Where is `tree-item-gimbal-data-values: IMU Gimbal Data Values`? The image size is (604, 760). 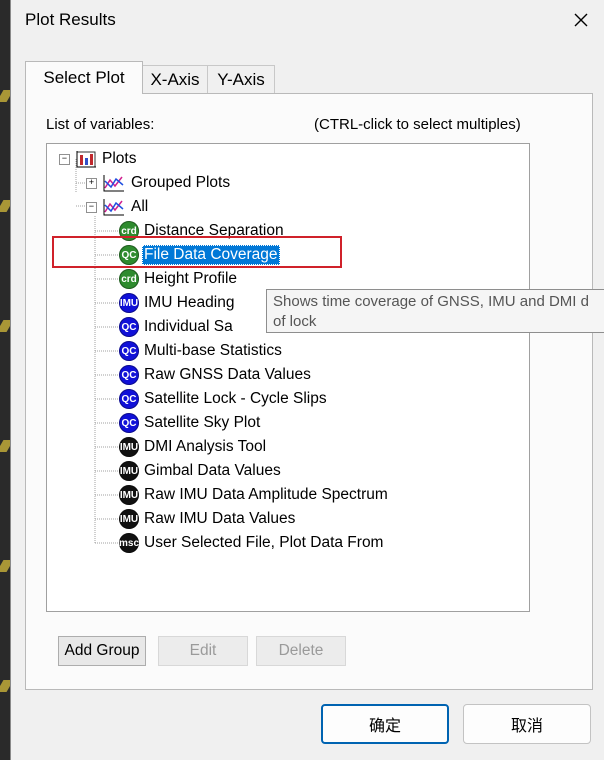 tree-item-gimbal-data-values: IMU Gimbal Data Values is located at coordinates (201, 471).